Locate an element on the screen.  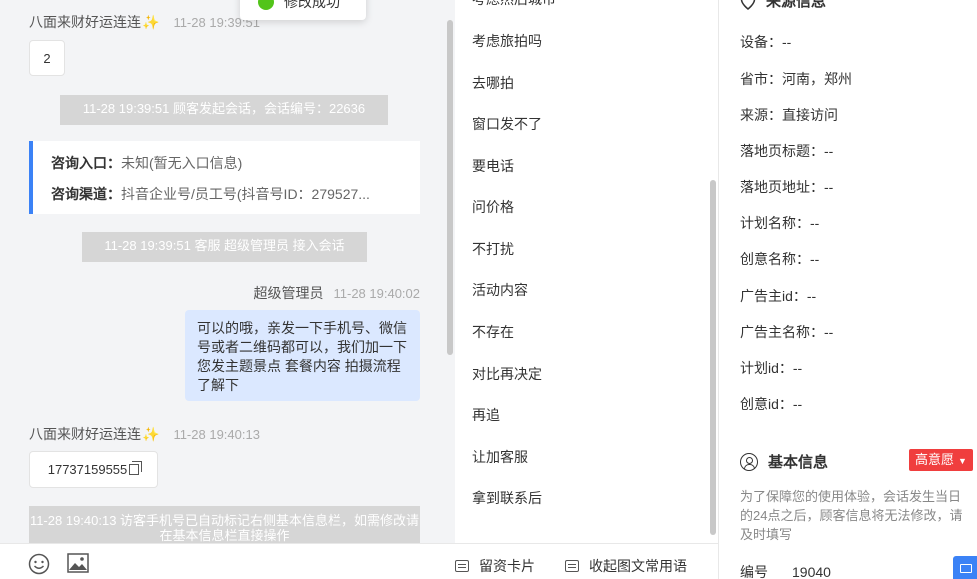
source-info-header: 来源信息 is located at coordinates (783, 5).